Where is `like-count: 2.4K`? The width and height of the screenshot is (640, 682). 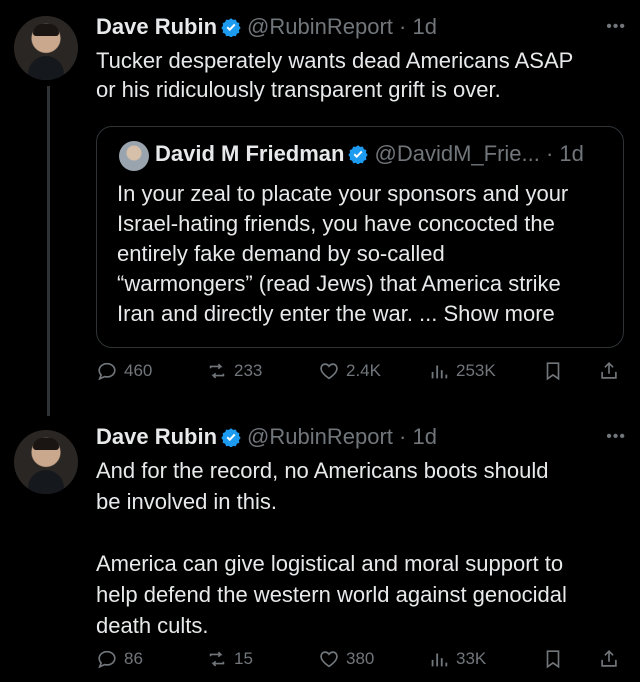 like-count: 2.4K is located at coordinates (363, 370).